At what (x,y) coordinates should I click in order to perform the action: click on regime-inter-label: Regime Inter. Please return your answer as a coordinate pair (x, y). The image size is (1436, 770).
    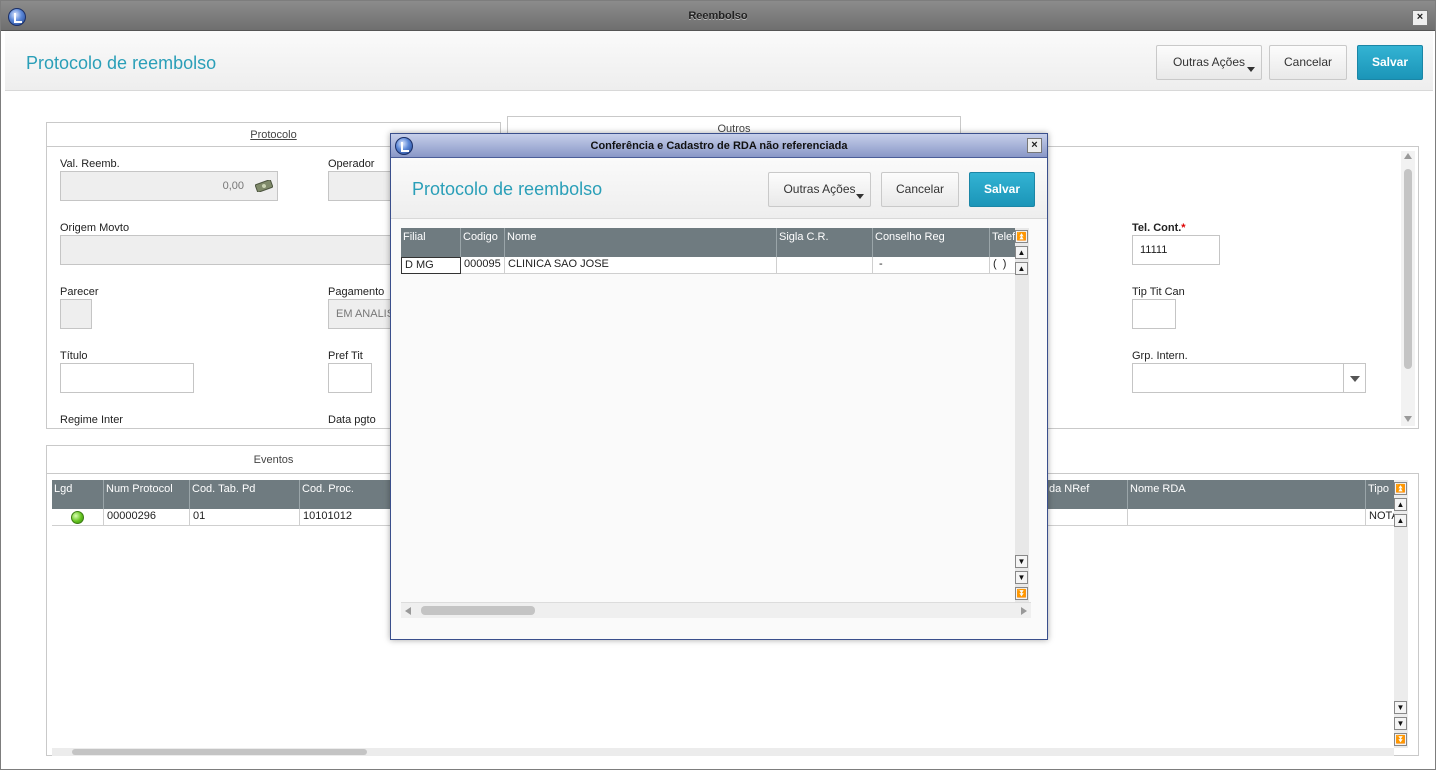
    Looking at the image, I should click on (91, 420).